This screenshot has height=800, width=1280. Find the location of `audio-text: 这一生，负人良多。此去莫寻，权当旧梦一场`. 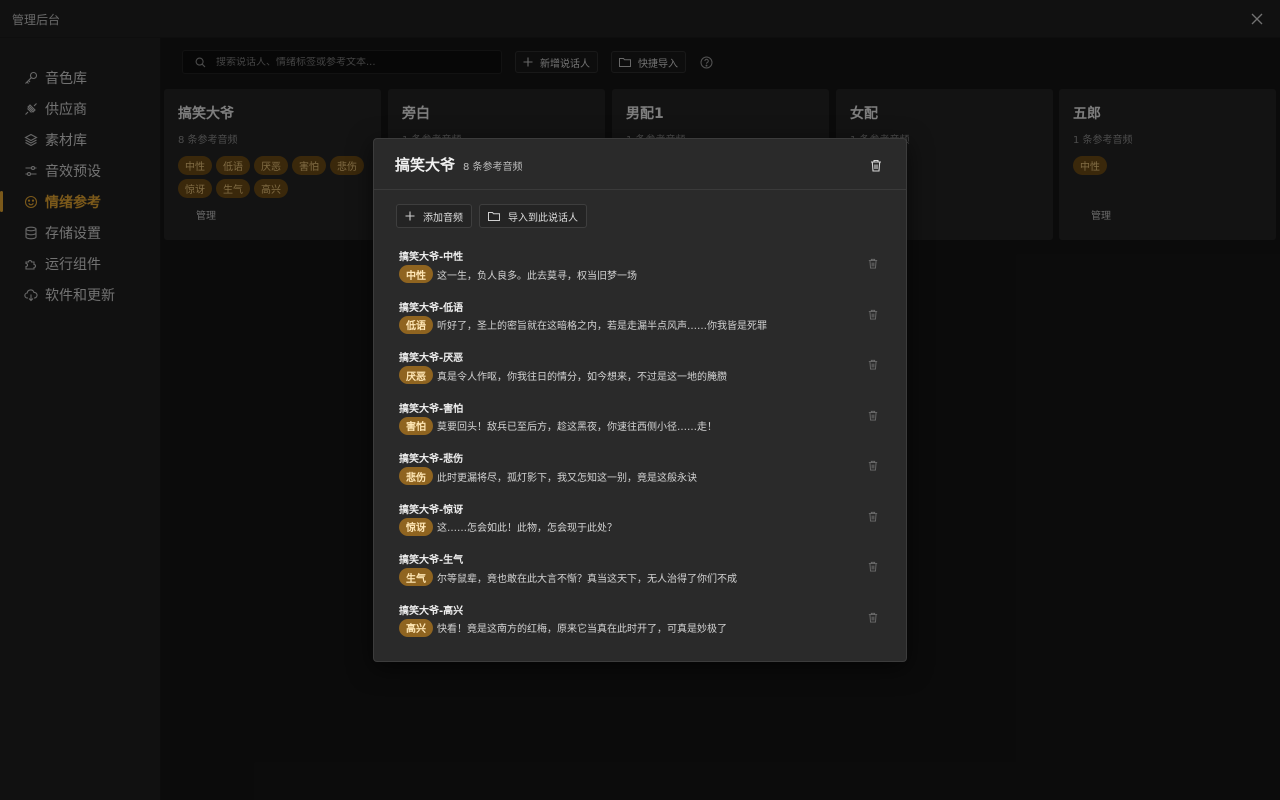

audio-text: 这一生，负人良多。此去莫寻，权当旧梦一场 is located at coordinates (537, 276).